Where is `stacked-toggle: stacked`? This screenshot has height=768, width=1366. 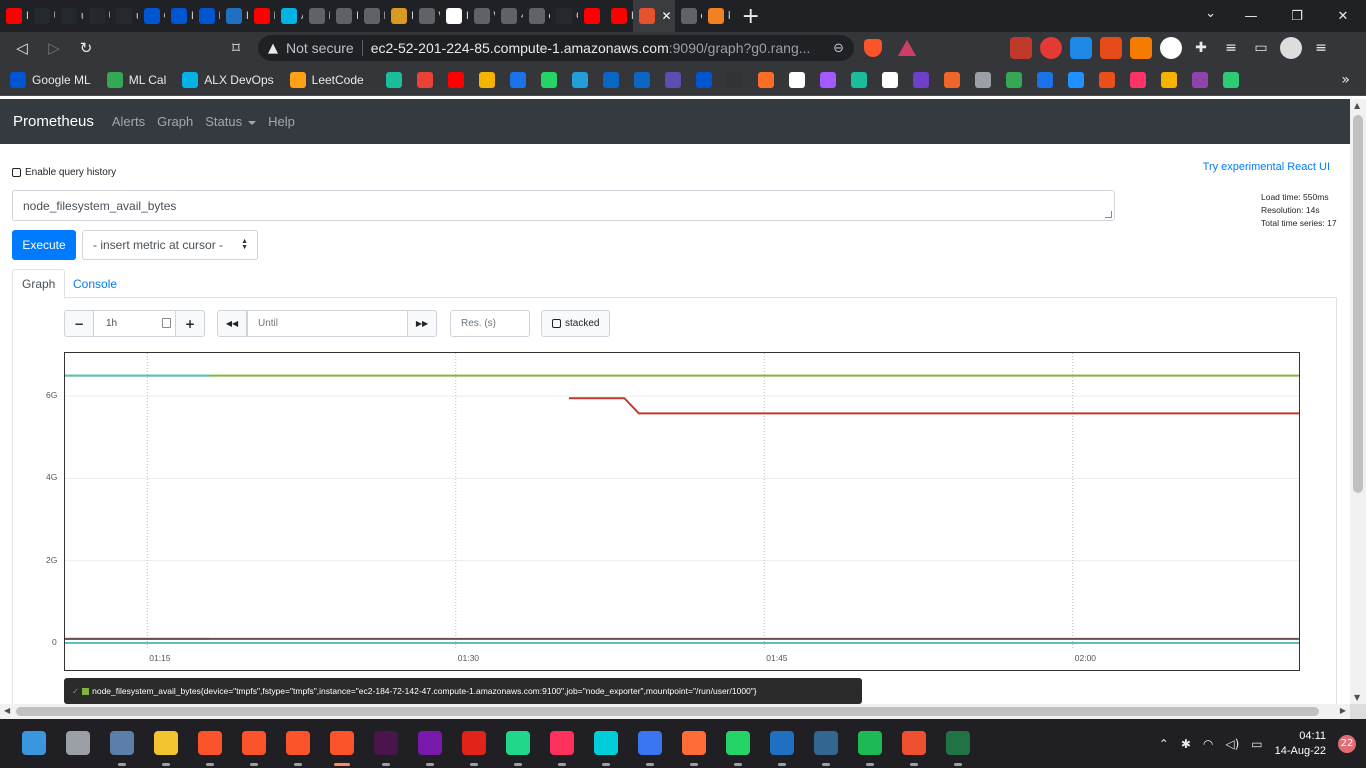
stacked-toggle: stacked is located at coordinates (575, 323).